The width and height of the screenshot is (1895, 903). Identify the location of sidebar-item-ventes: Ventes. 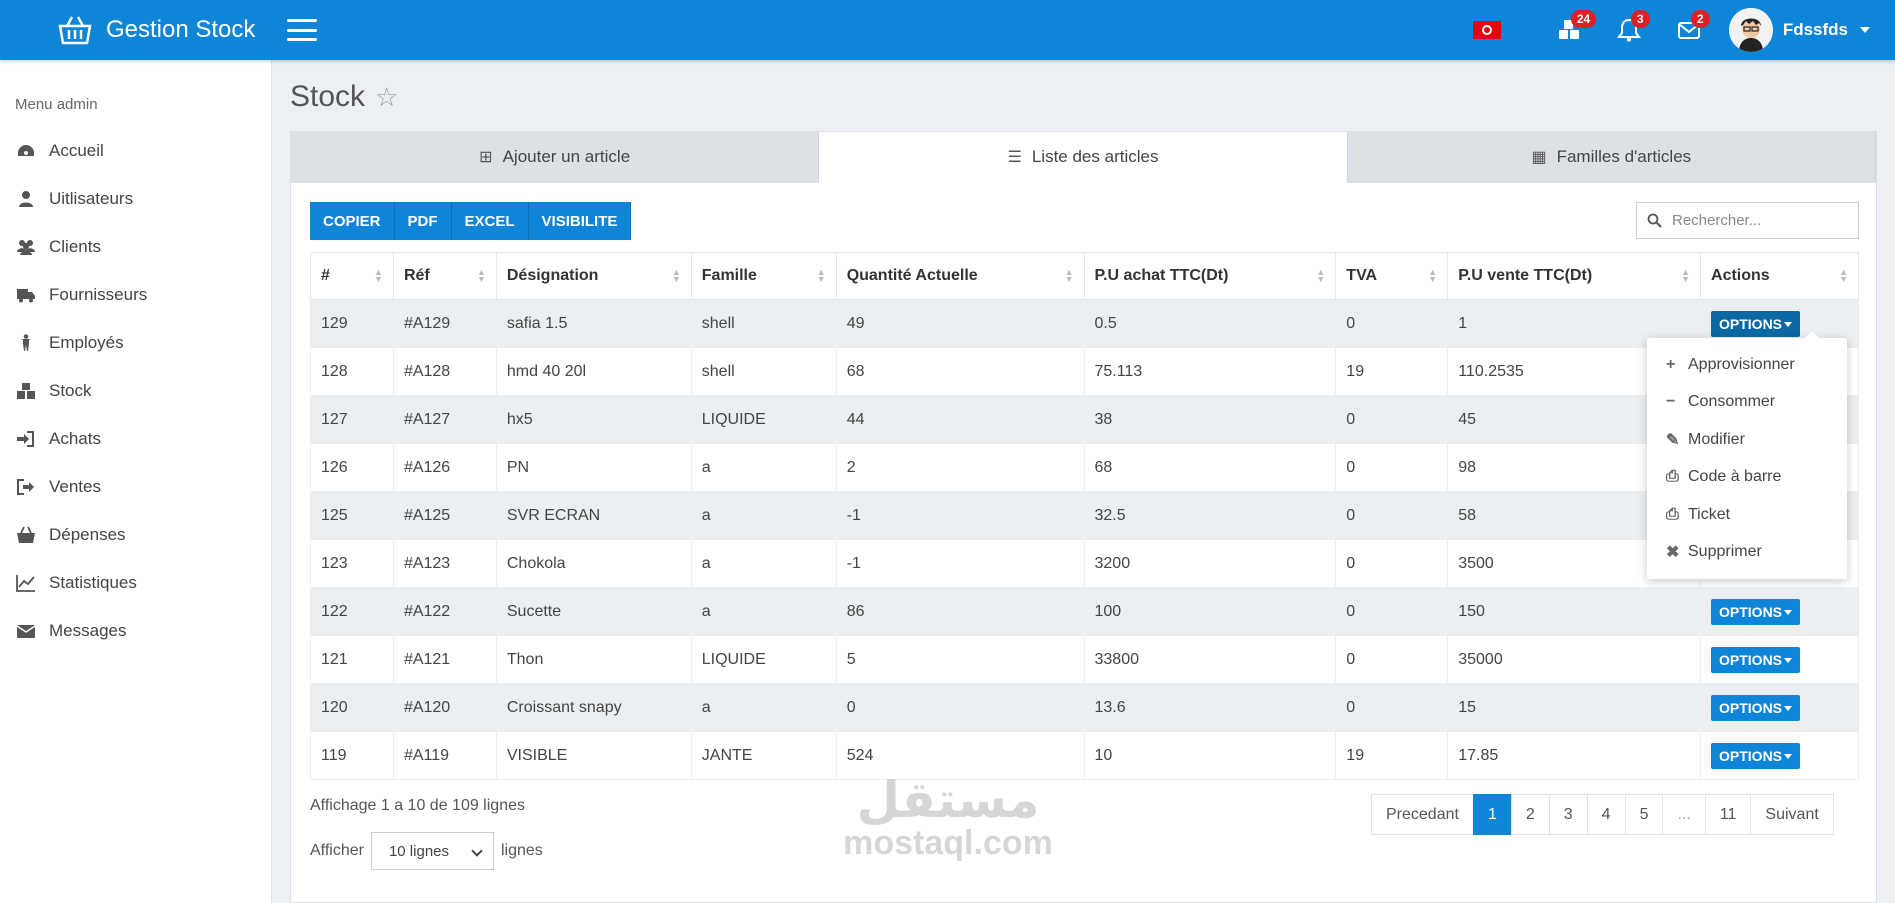
(135, 487).